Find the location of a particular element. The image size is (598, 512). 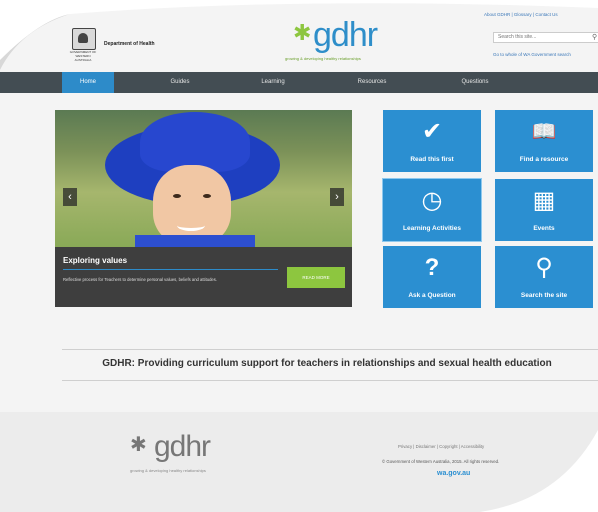

next-arrow-icon: › is located at coordinates (337, 197).